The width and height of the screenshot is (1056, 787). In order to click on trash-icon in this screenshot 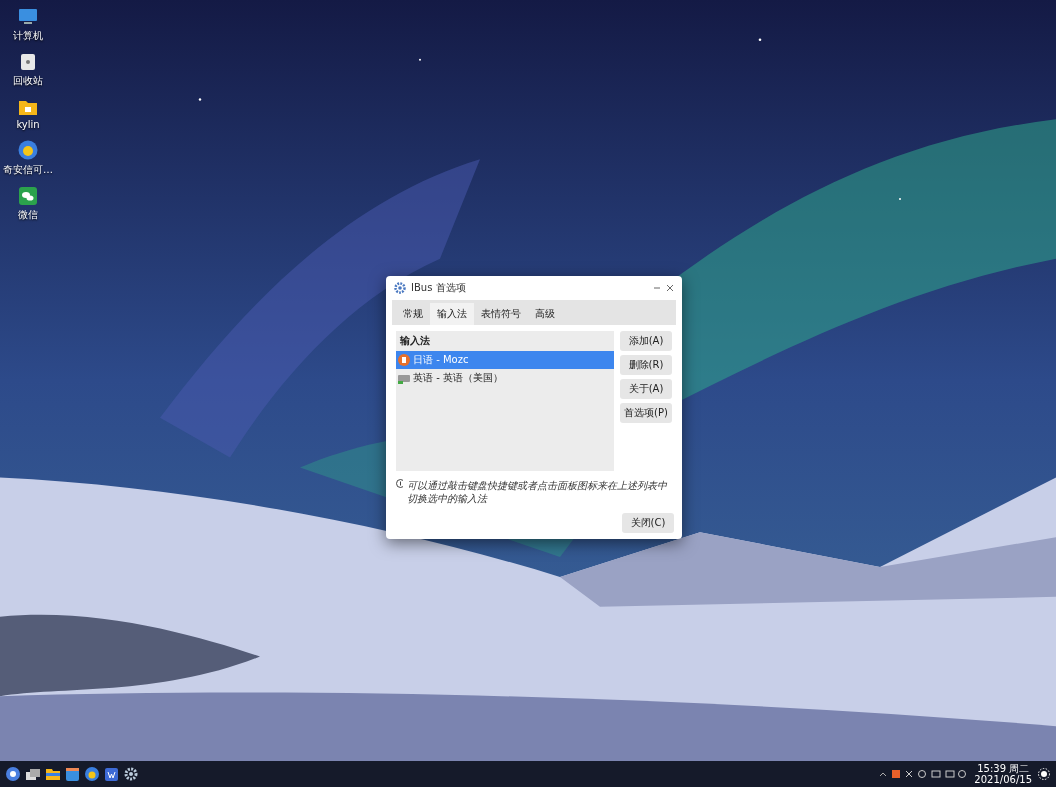, I will do `click(28, 62)`.